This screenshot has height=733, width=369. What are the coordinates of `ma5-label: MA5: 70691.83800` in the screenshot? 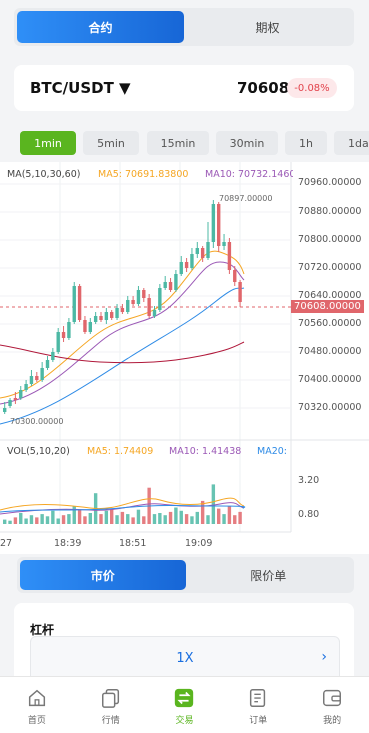 It's located at (143, 174).